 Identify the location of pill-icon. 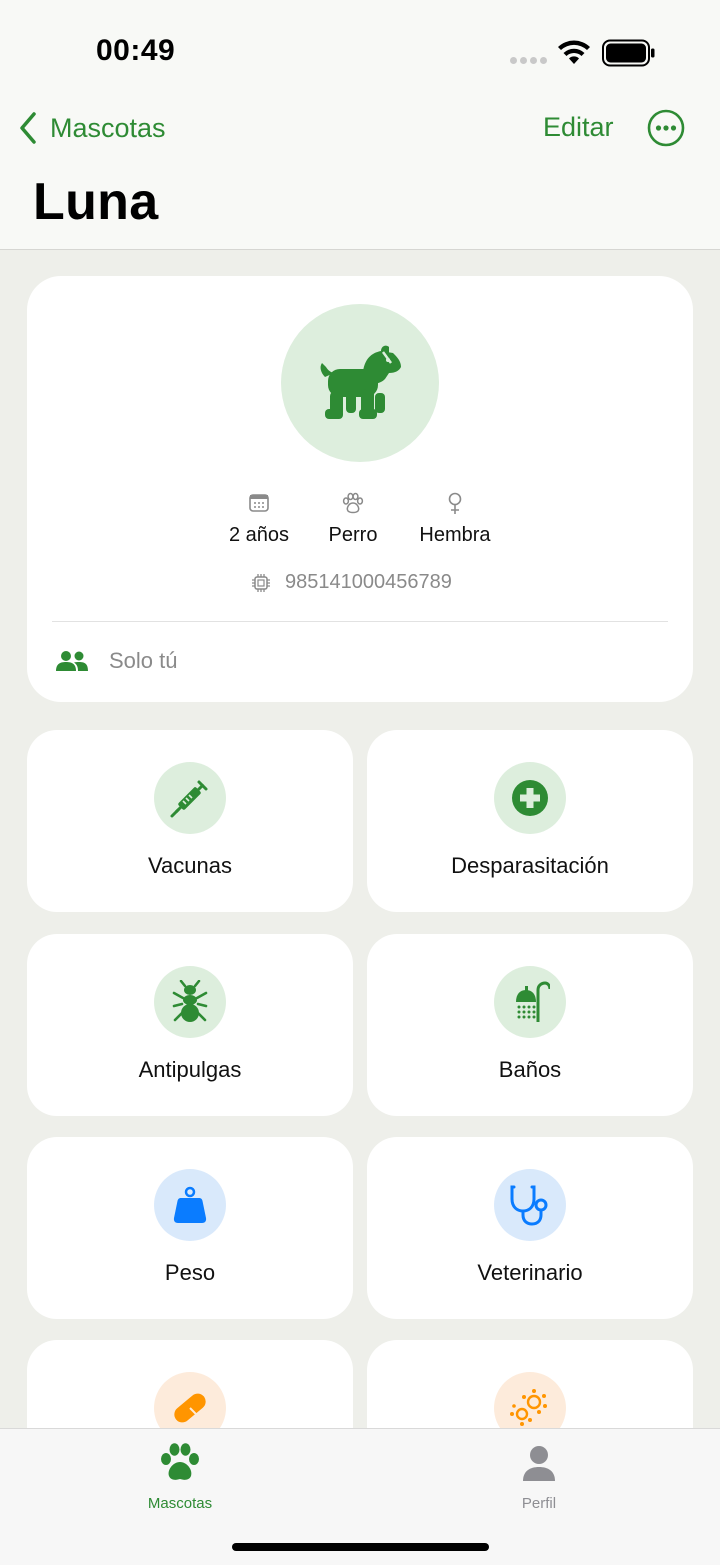
(190, 1408).